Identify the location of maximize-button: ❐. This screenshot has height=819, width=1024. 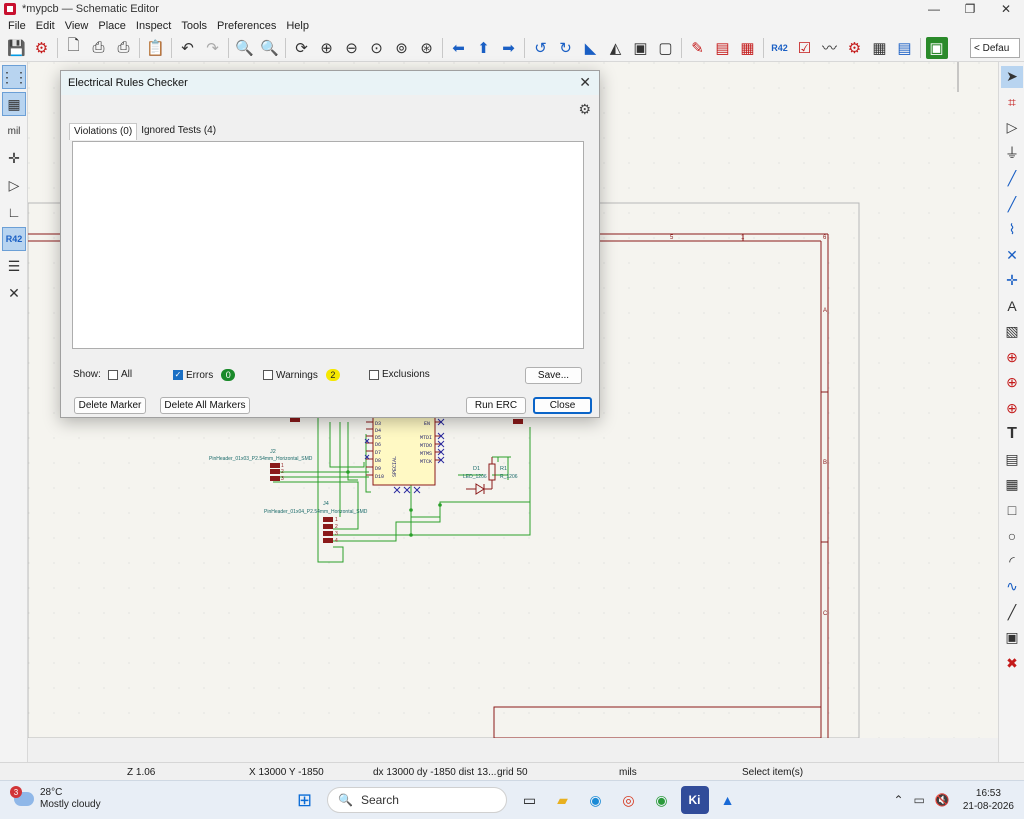
(970, 9).